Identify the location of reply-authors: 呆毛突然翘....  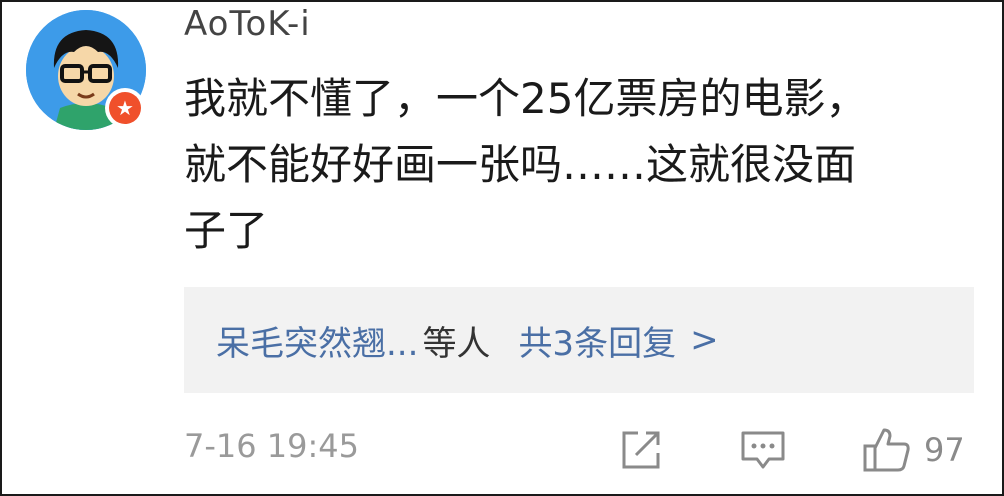
(317, 340).